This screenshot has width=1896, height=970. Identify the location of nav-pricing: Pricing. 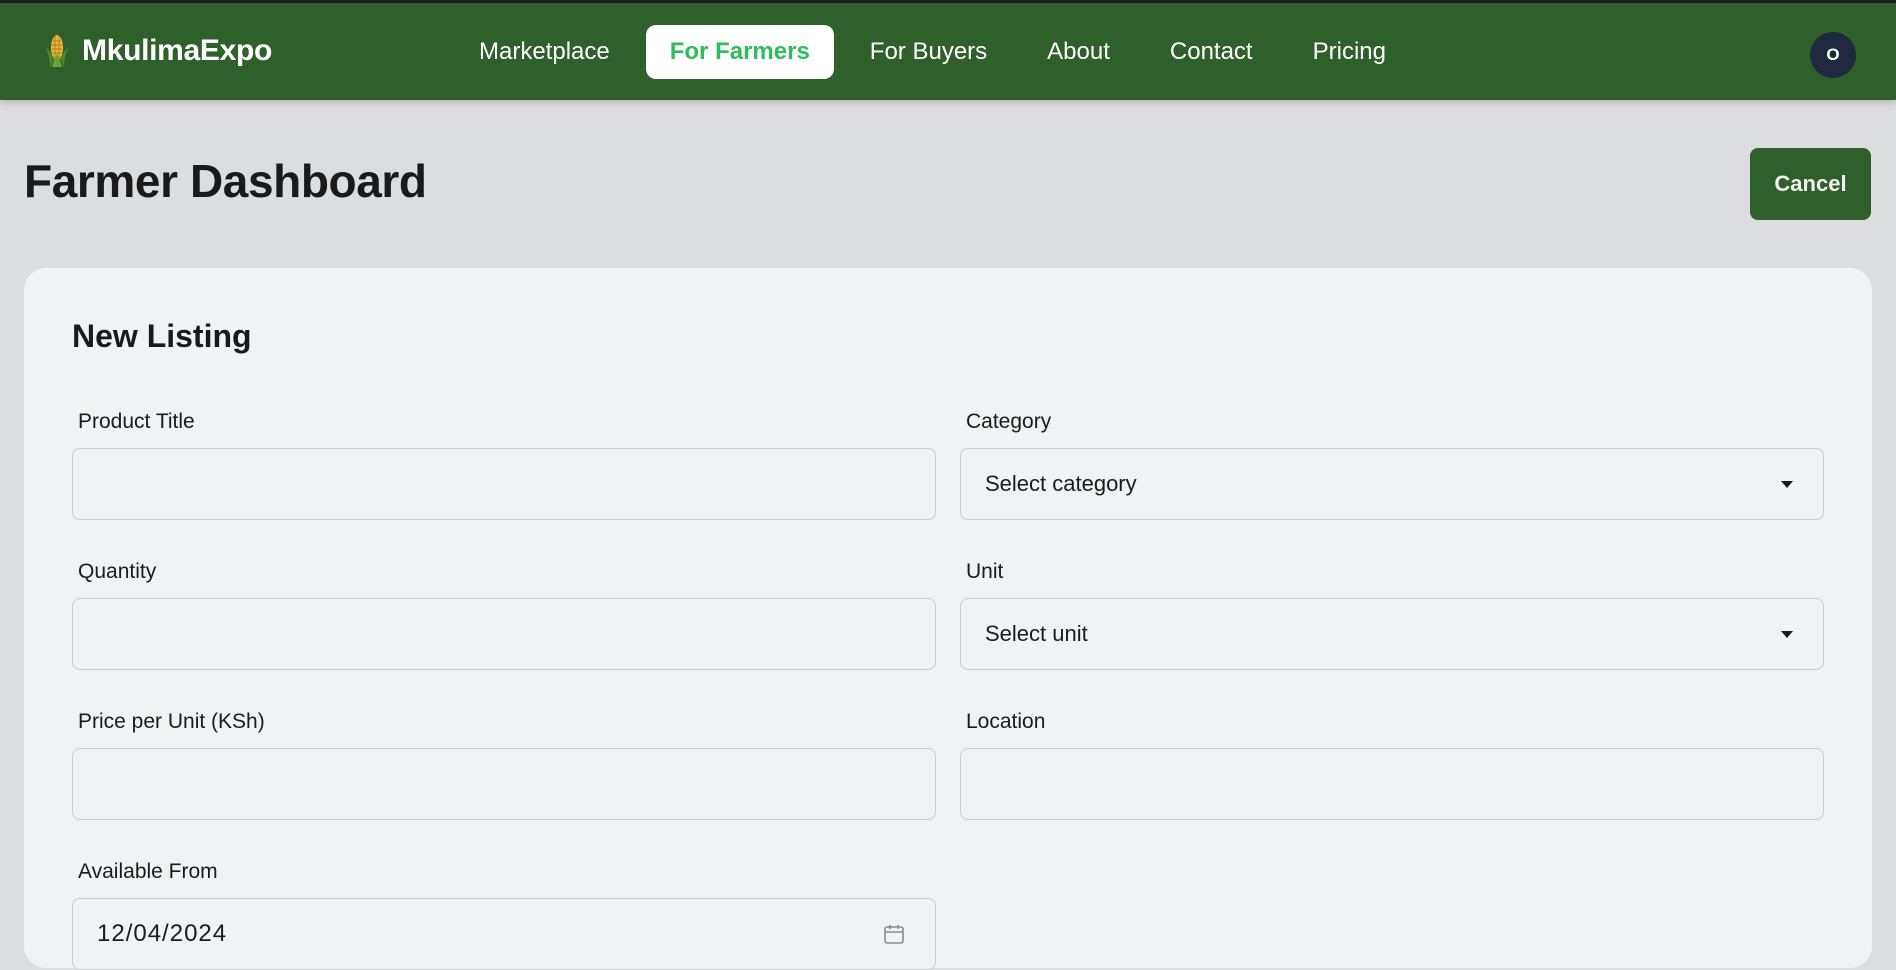
(1349, 52).